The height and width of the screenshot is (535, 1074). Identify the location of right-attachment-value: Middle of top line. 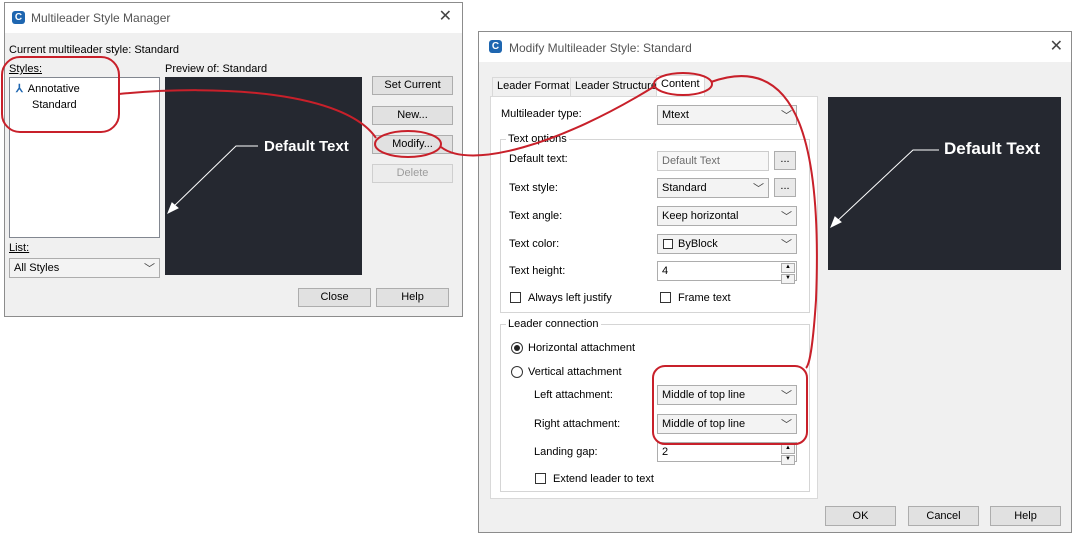
(704, 424).